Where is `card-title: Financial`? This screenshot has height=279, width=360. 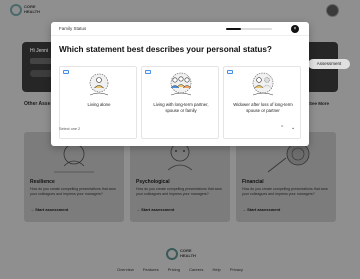
card-title: Financial is located at coordinates (253, 182).